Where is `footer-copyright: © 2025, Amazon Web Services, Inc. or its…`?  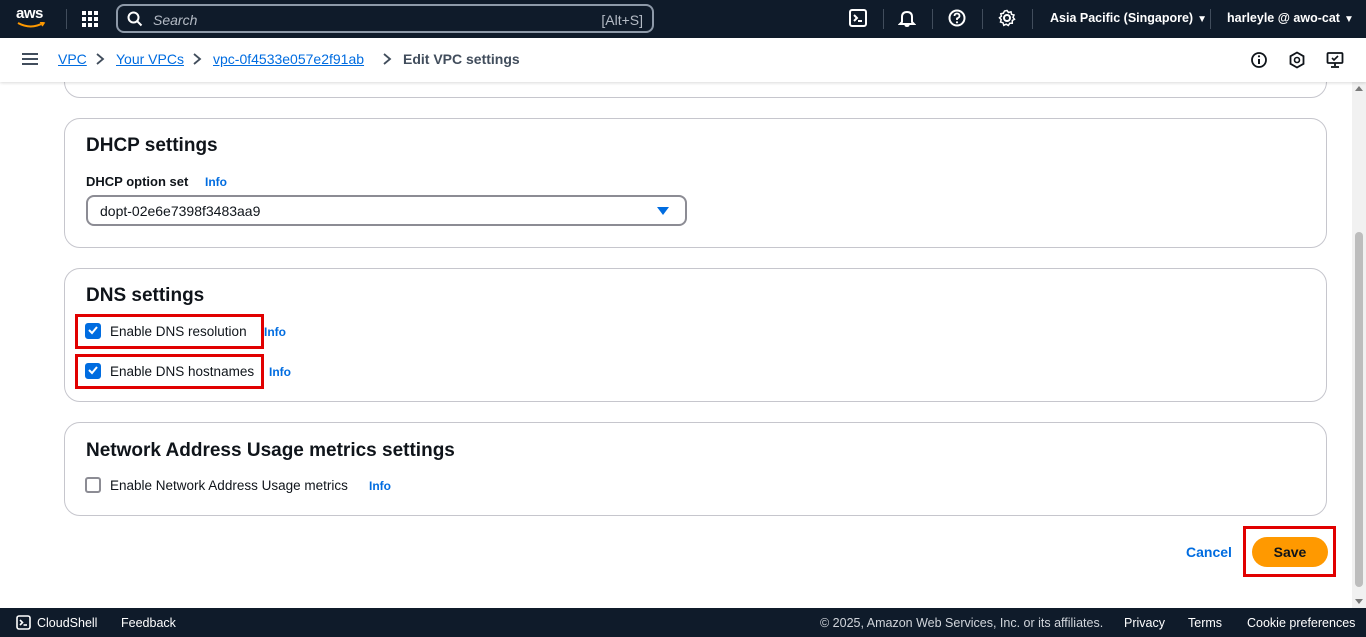 footer-copyright: © 2025, Amazon Web Services, Inc. or its… is located at coordinates (962, 623).